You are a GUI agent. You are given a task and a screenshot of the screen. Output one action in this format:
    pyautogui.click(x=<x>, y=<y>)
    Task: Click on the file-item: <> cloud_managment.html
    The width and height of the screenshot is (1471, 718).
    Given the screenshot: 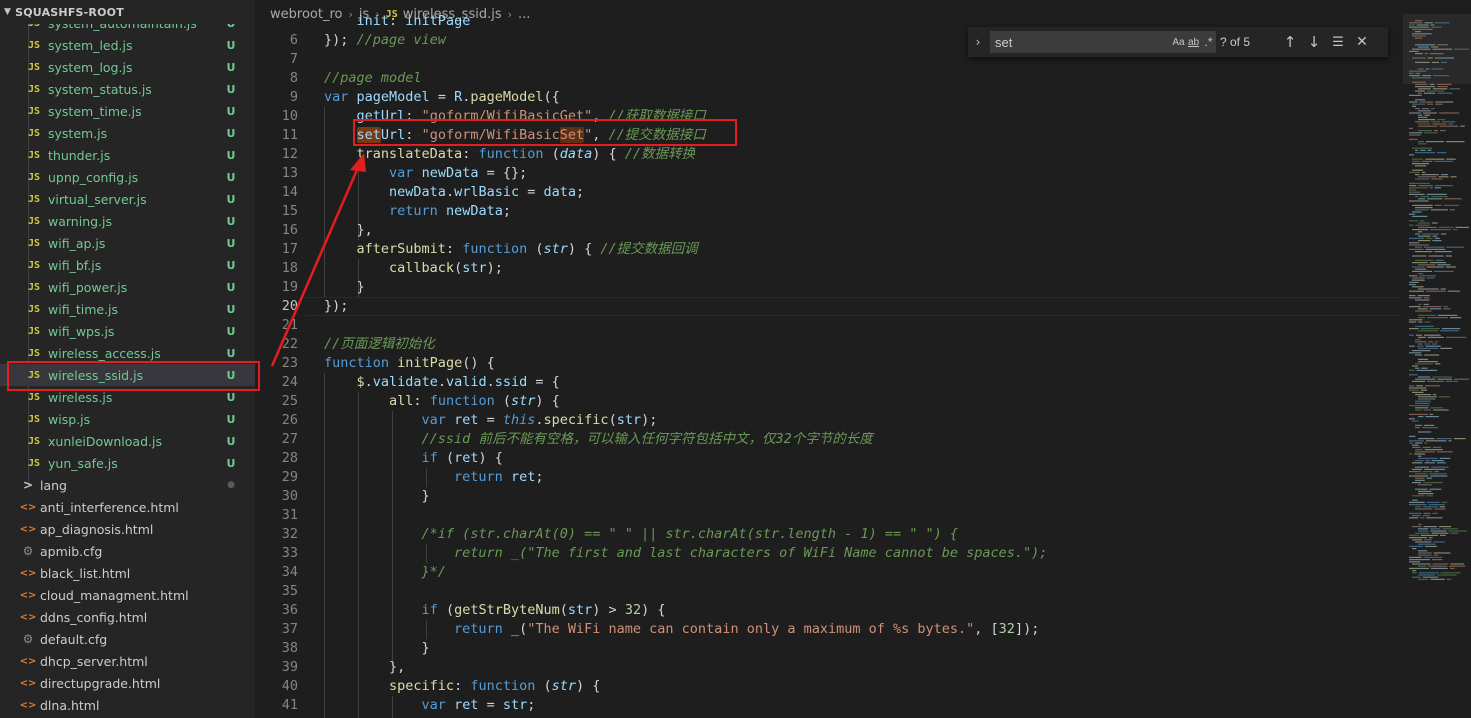 What is the action you would take?
    pyautogui.click(x=127, y=595)
    